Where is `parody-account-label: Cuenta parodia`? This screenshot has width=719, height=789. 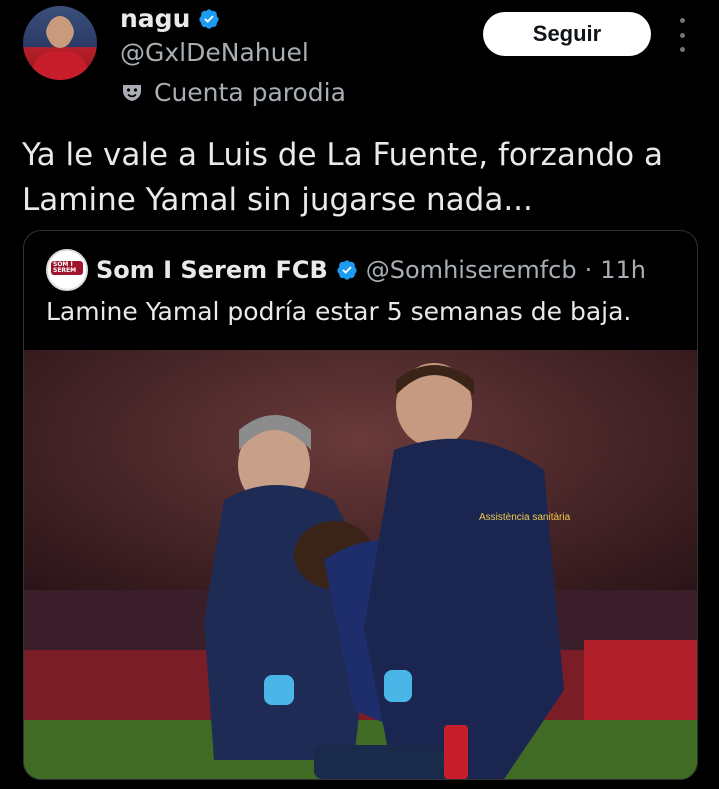
parody-account-label: Cuenta parodia is located at coordinates (233, 92).